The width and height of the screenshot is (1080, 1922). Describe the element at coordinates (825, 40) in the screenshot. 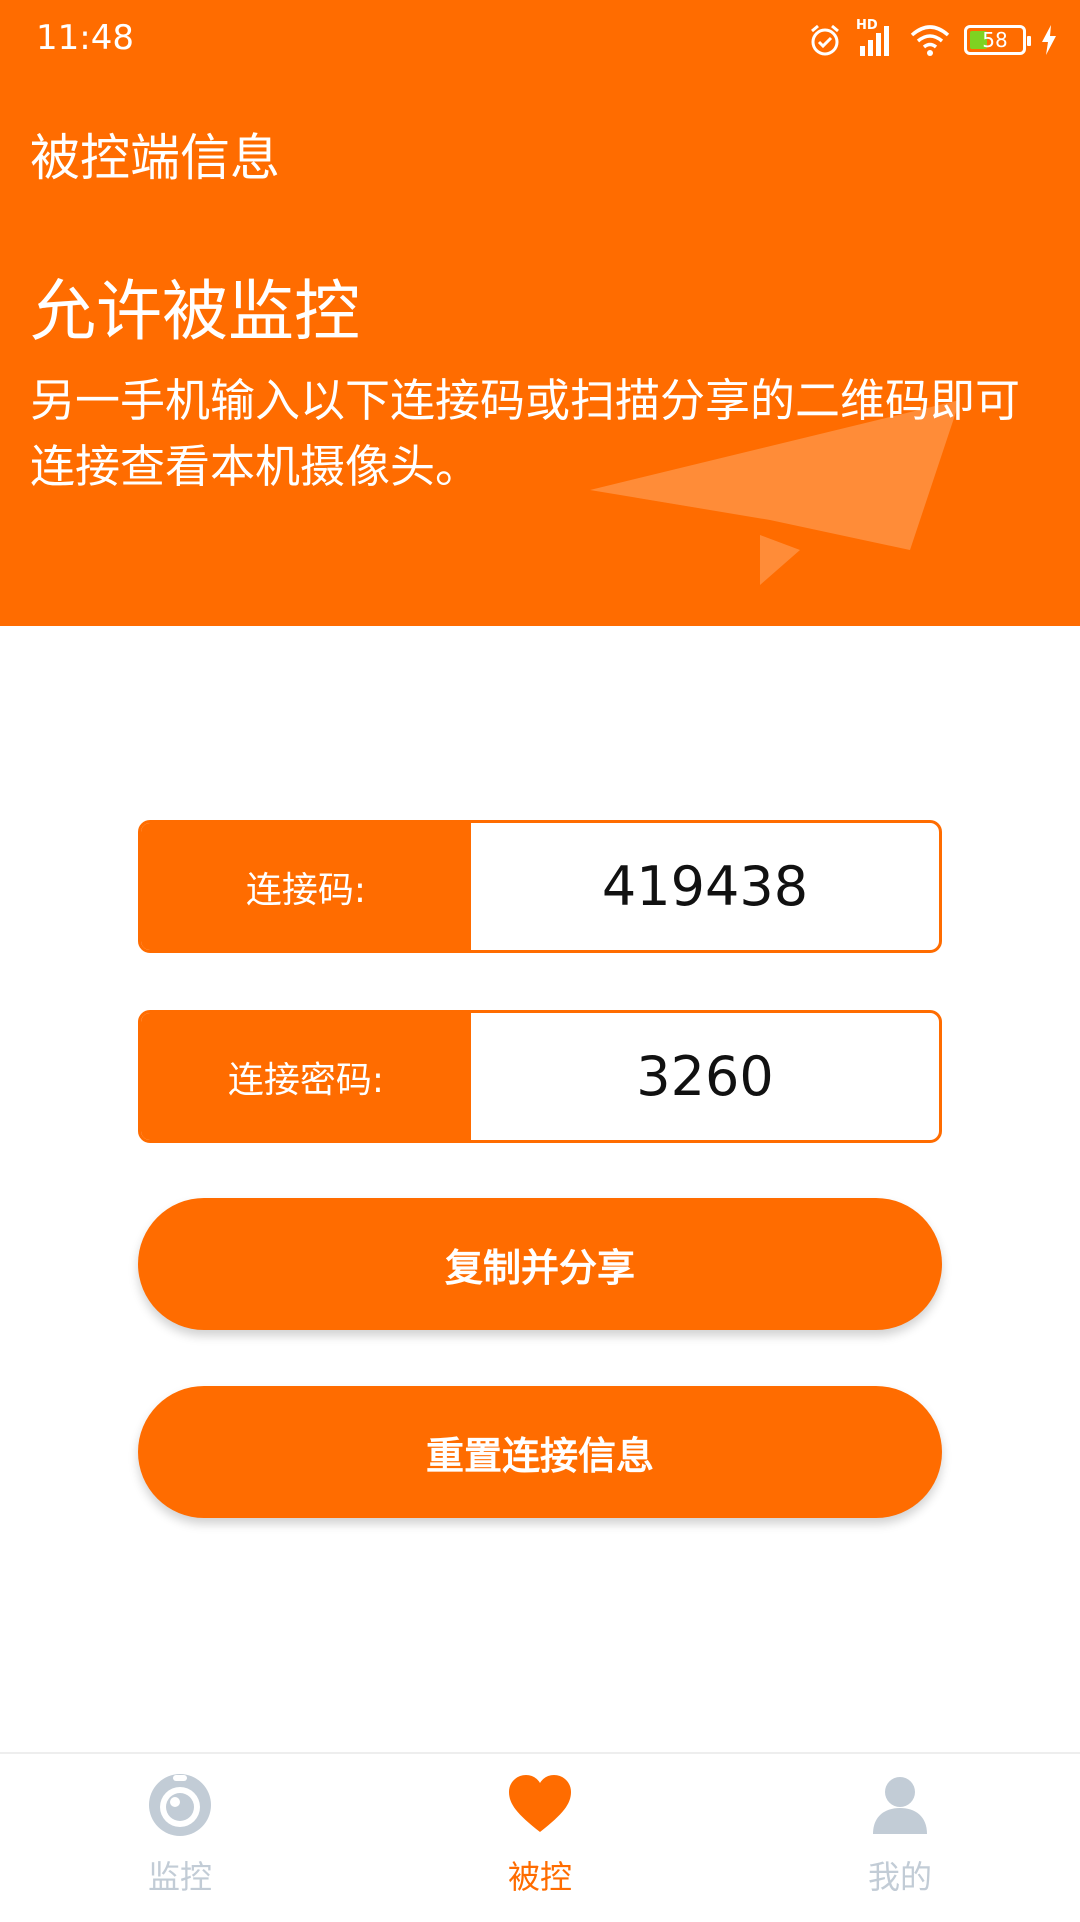

I see `alarm-icon` at that location.